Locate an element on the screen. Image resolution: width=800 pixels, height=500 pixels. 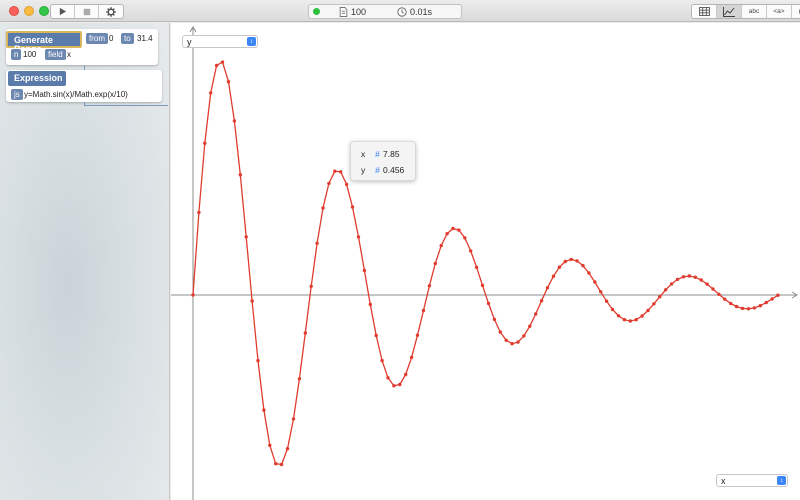
to-value: 31.4 is located at coordinates (145, 38).